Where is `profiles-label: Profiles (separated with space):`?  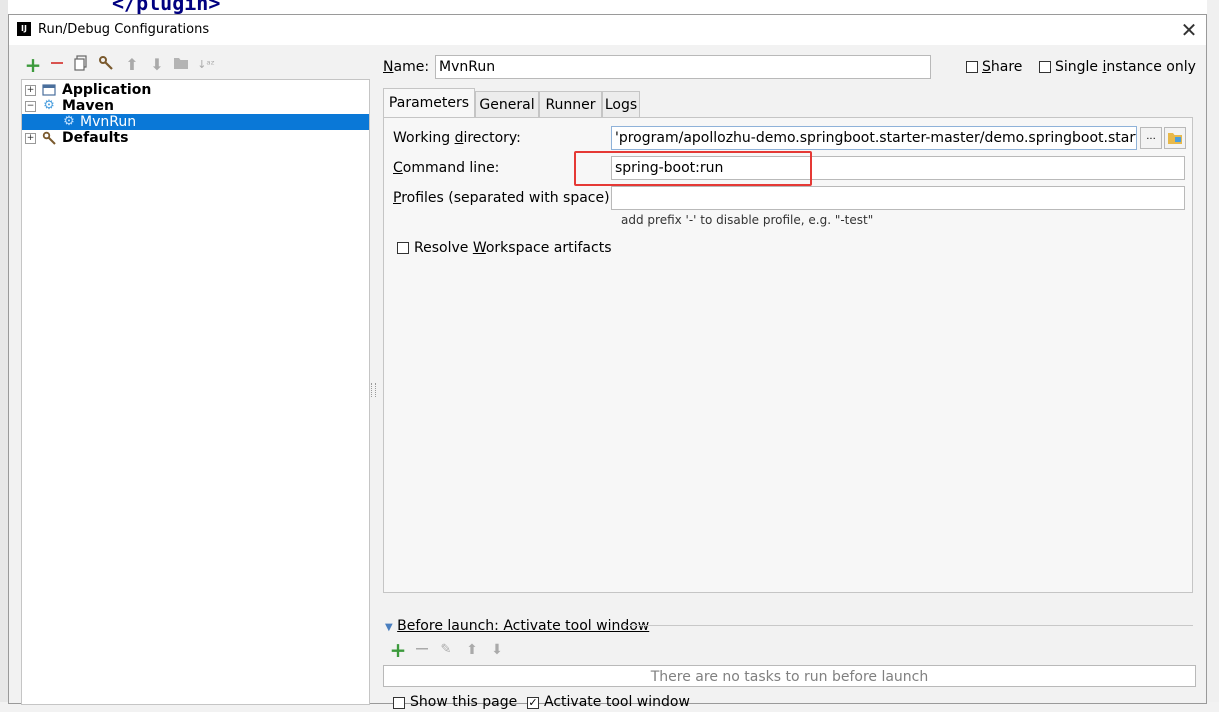 profiles-label: Profiles (separated with space): is located at coordinates (504, 198).